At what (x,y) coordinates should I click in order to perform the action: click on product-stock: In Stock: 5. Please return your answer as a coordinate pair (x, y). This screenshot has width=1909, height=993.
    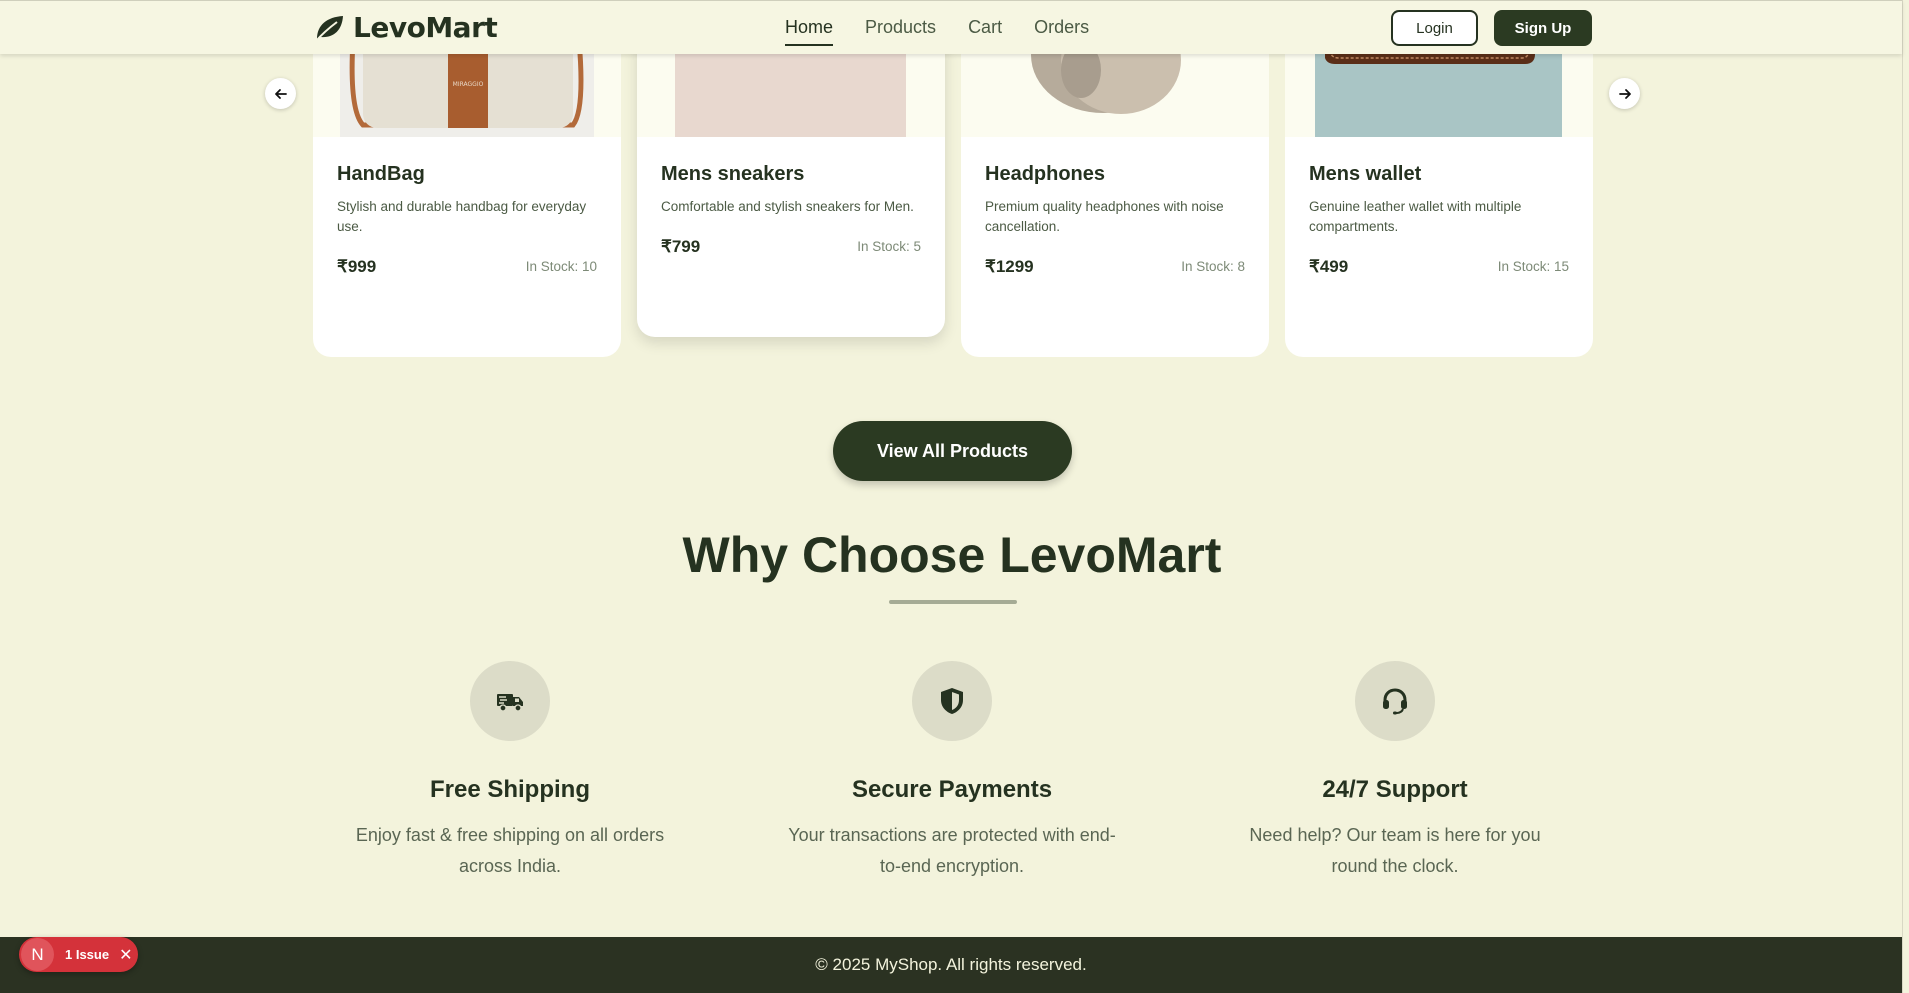
    Looking at the image, I should click on (889, 246).